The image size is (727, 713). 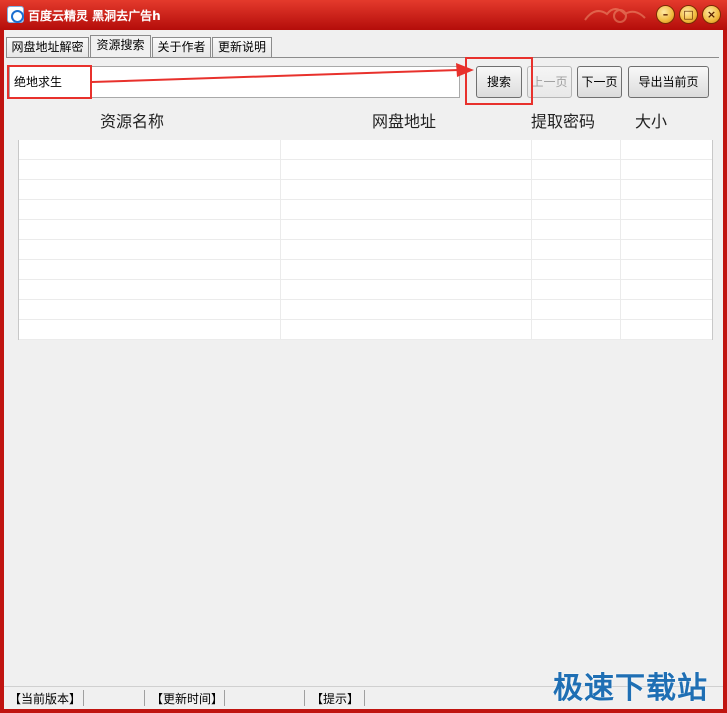 What do you see at coordinates (599, 82) in the screenshot?
I see `next-page-button: 下一页` at bounding box center [599, 82].